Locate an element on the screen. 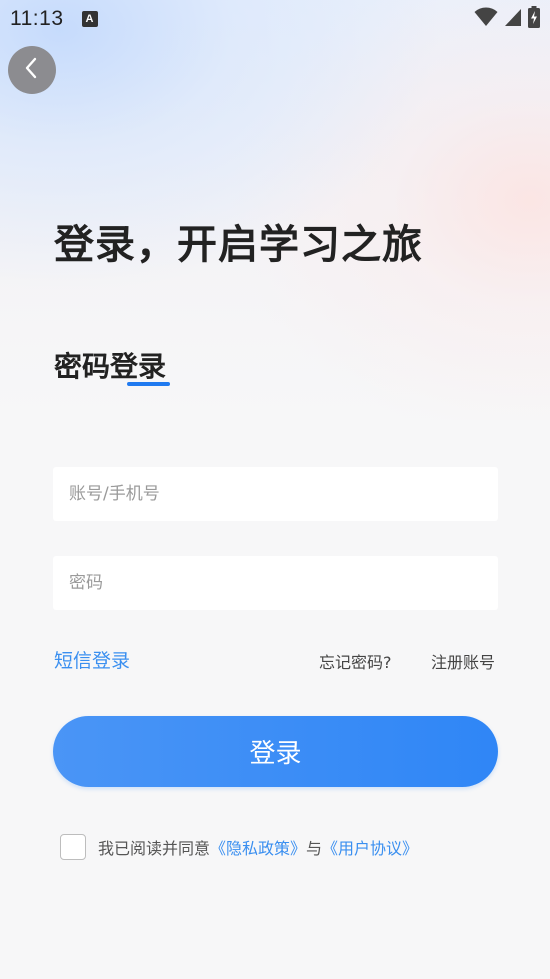  tab-password-login: 密码登录 is located at coordinates (110, 365).